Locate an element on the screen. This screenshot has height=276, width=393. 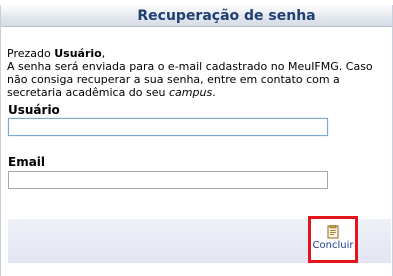
email-input is located at coordinates (168, 180).